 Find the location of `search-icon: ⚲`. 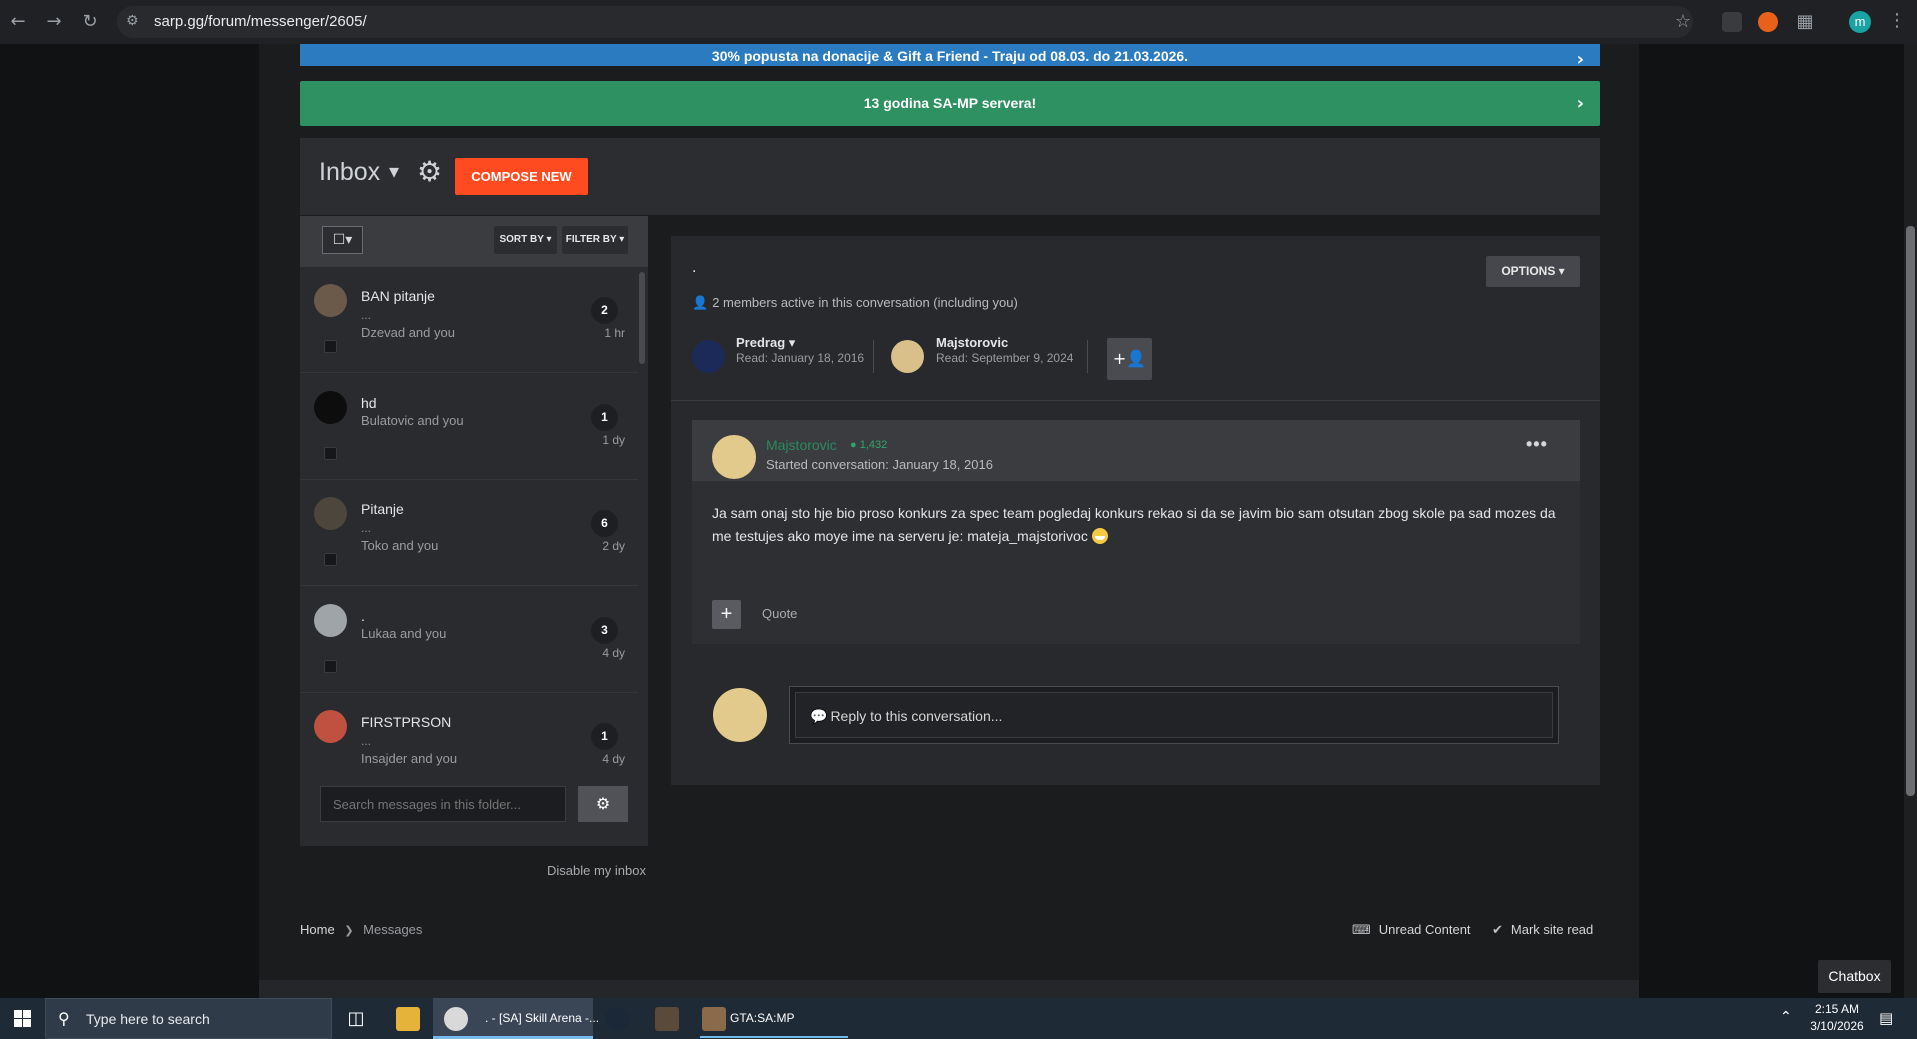

search-icon: ⚲ is located at coordinates (64, 1018).